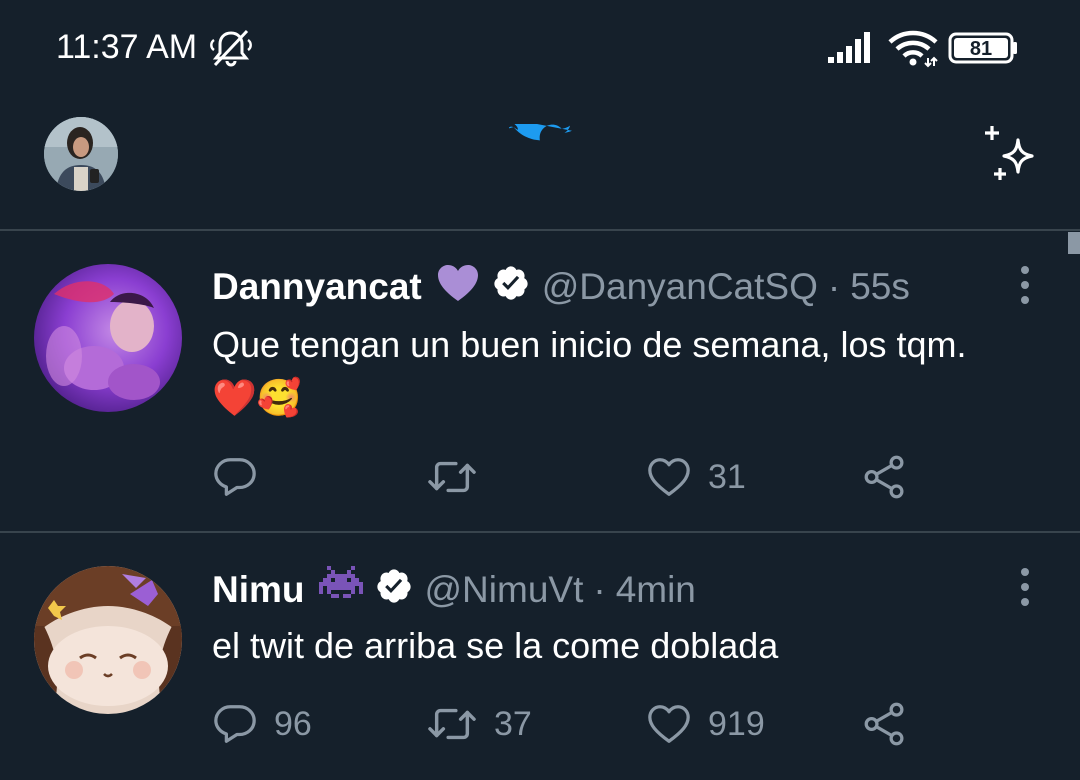 The width and height of the screenshot is (1080, 780). What do you see at coordinates (680, 287) in the screenshot?
I see `author-handle: @DanyanCatSQ` at bounding box center [680, 287].